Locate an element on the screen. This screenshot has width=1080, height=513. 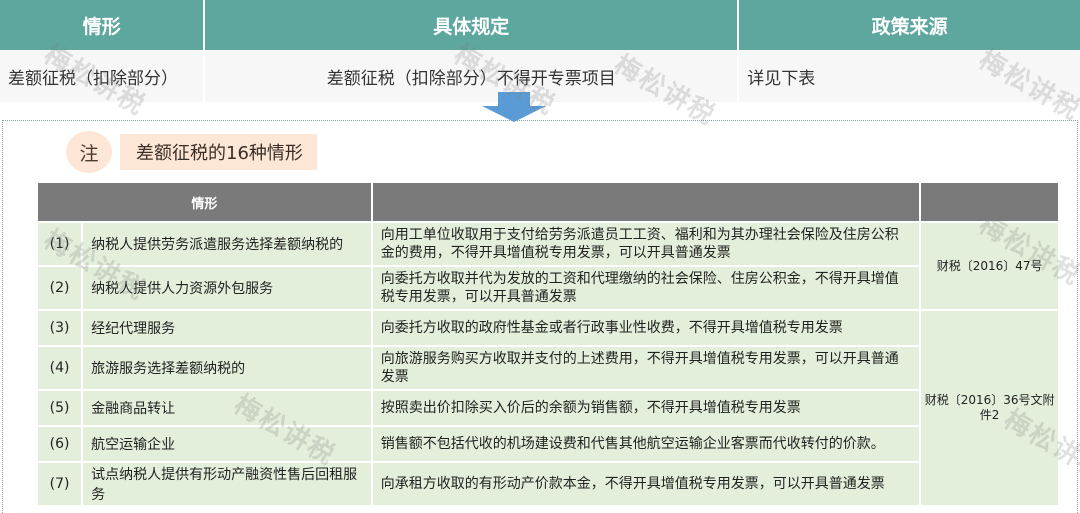
row-number: (3) is located at coordinates (59, 328).